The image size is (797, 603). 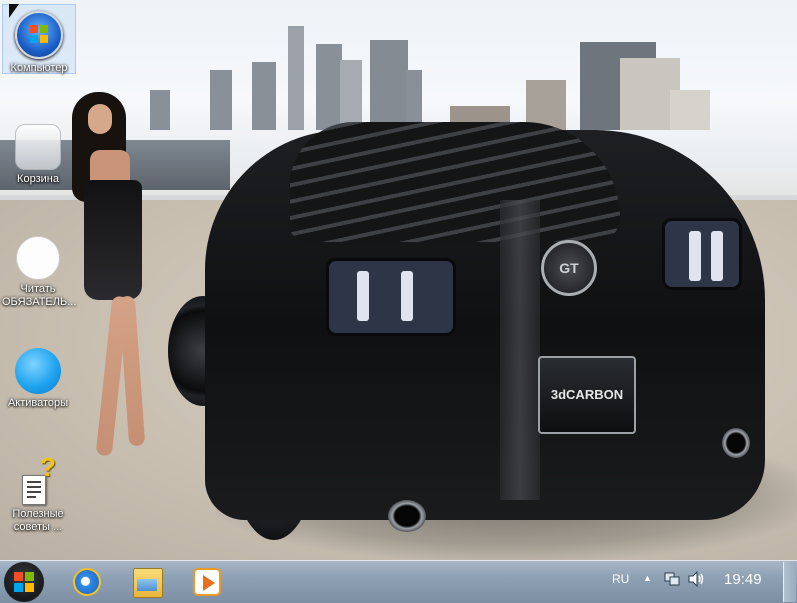 I want to click on activators-icon, so click(x=38, y=371).